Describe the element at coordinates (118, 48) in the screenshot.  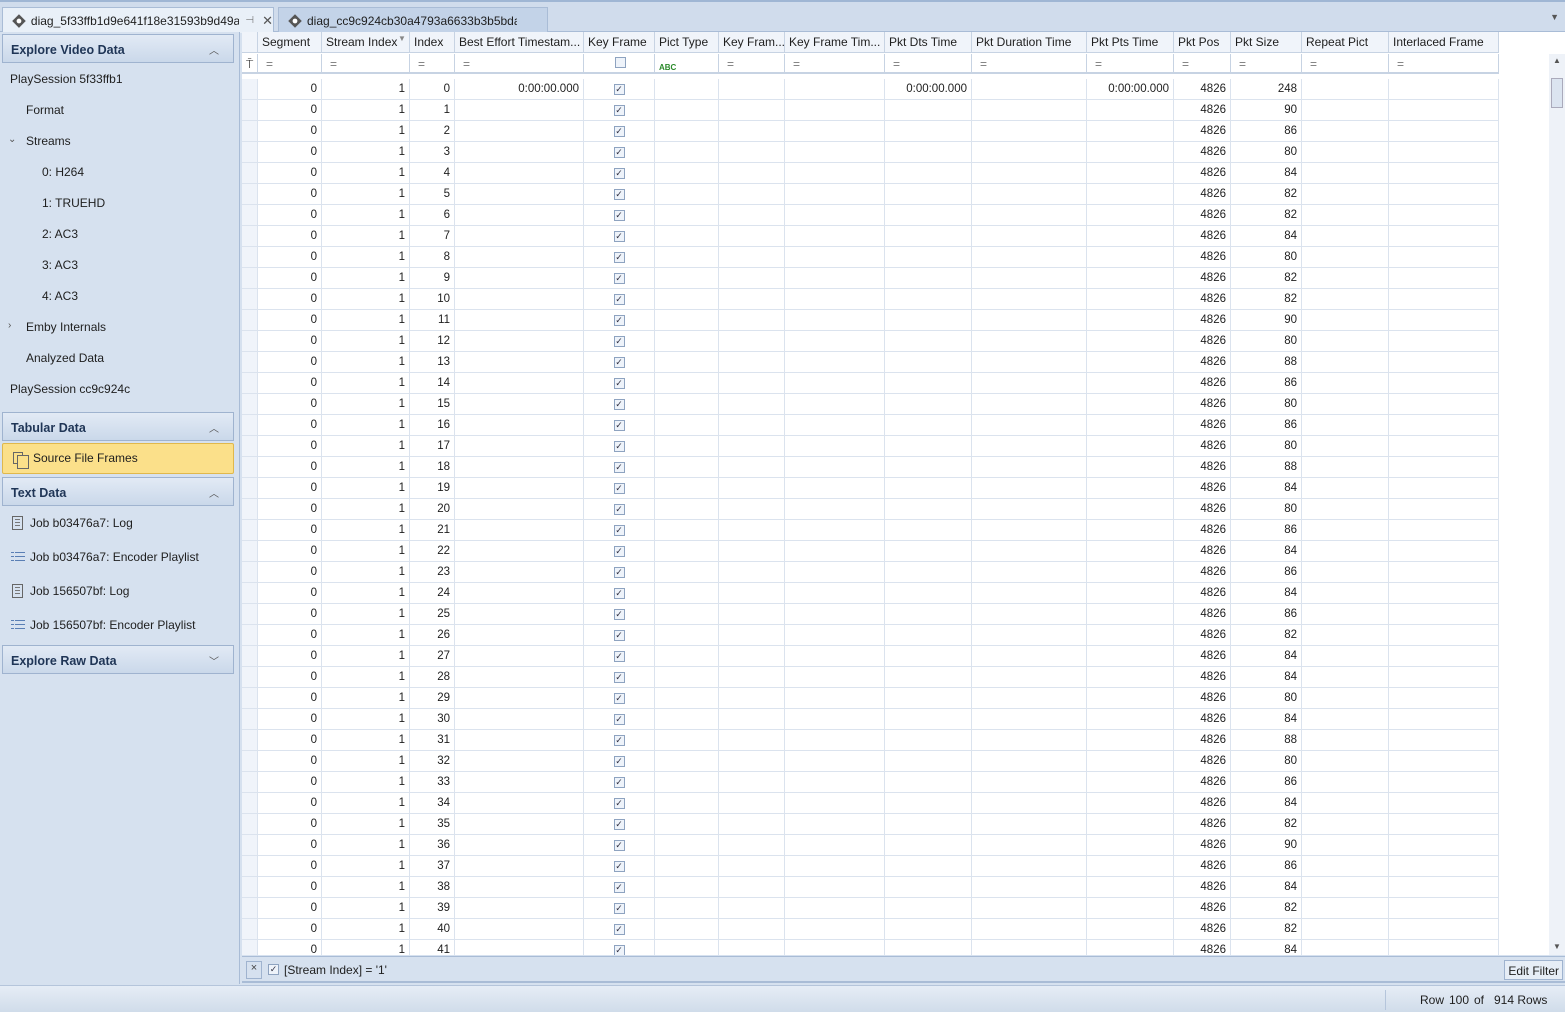
I see `group-explore-video-data: Explore Video Data ︿` at that location.